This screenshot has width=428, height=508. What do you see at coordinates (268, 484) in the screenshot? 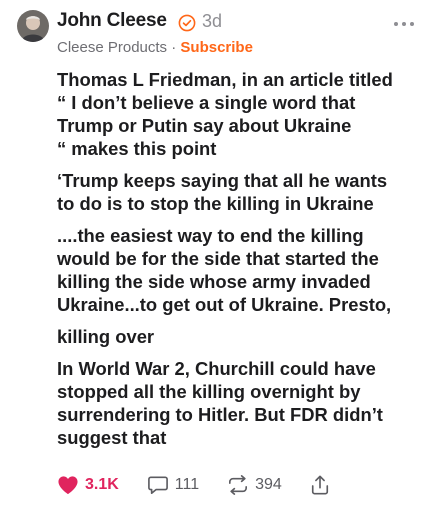
I see `restack-count: 394` at bounding box center [268, 484].